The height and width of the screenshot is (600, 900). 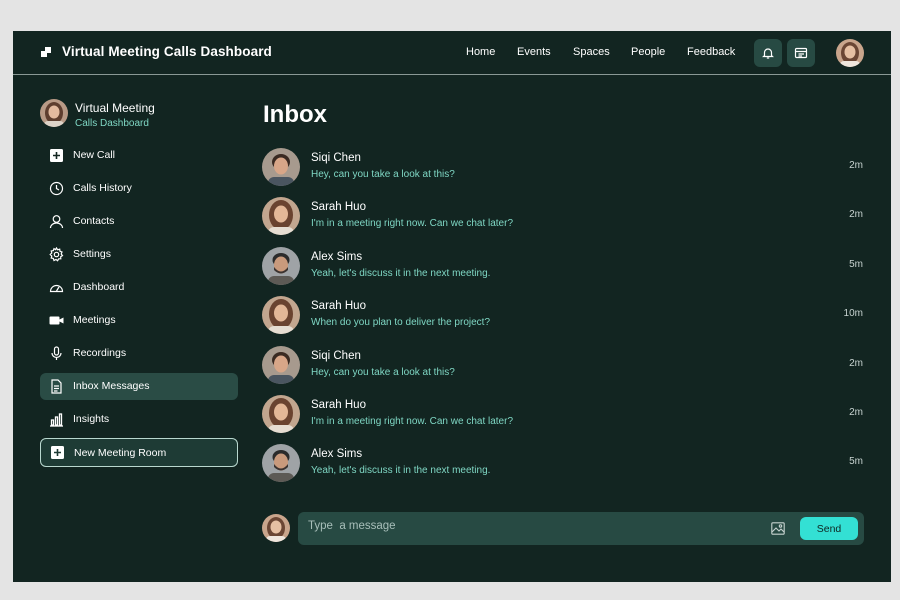 I want to click on sidebar-item-inbox-messages: Inbox Messages, so click(x=139, y=386).